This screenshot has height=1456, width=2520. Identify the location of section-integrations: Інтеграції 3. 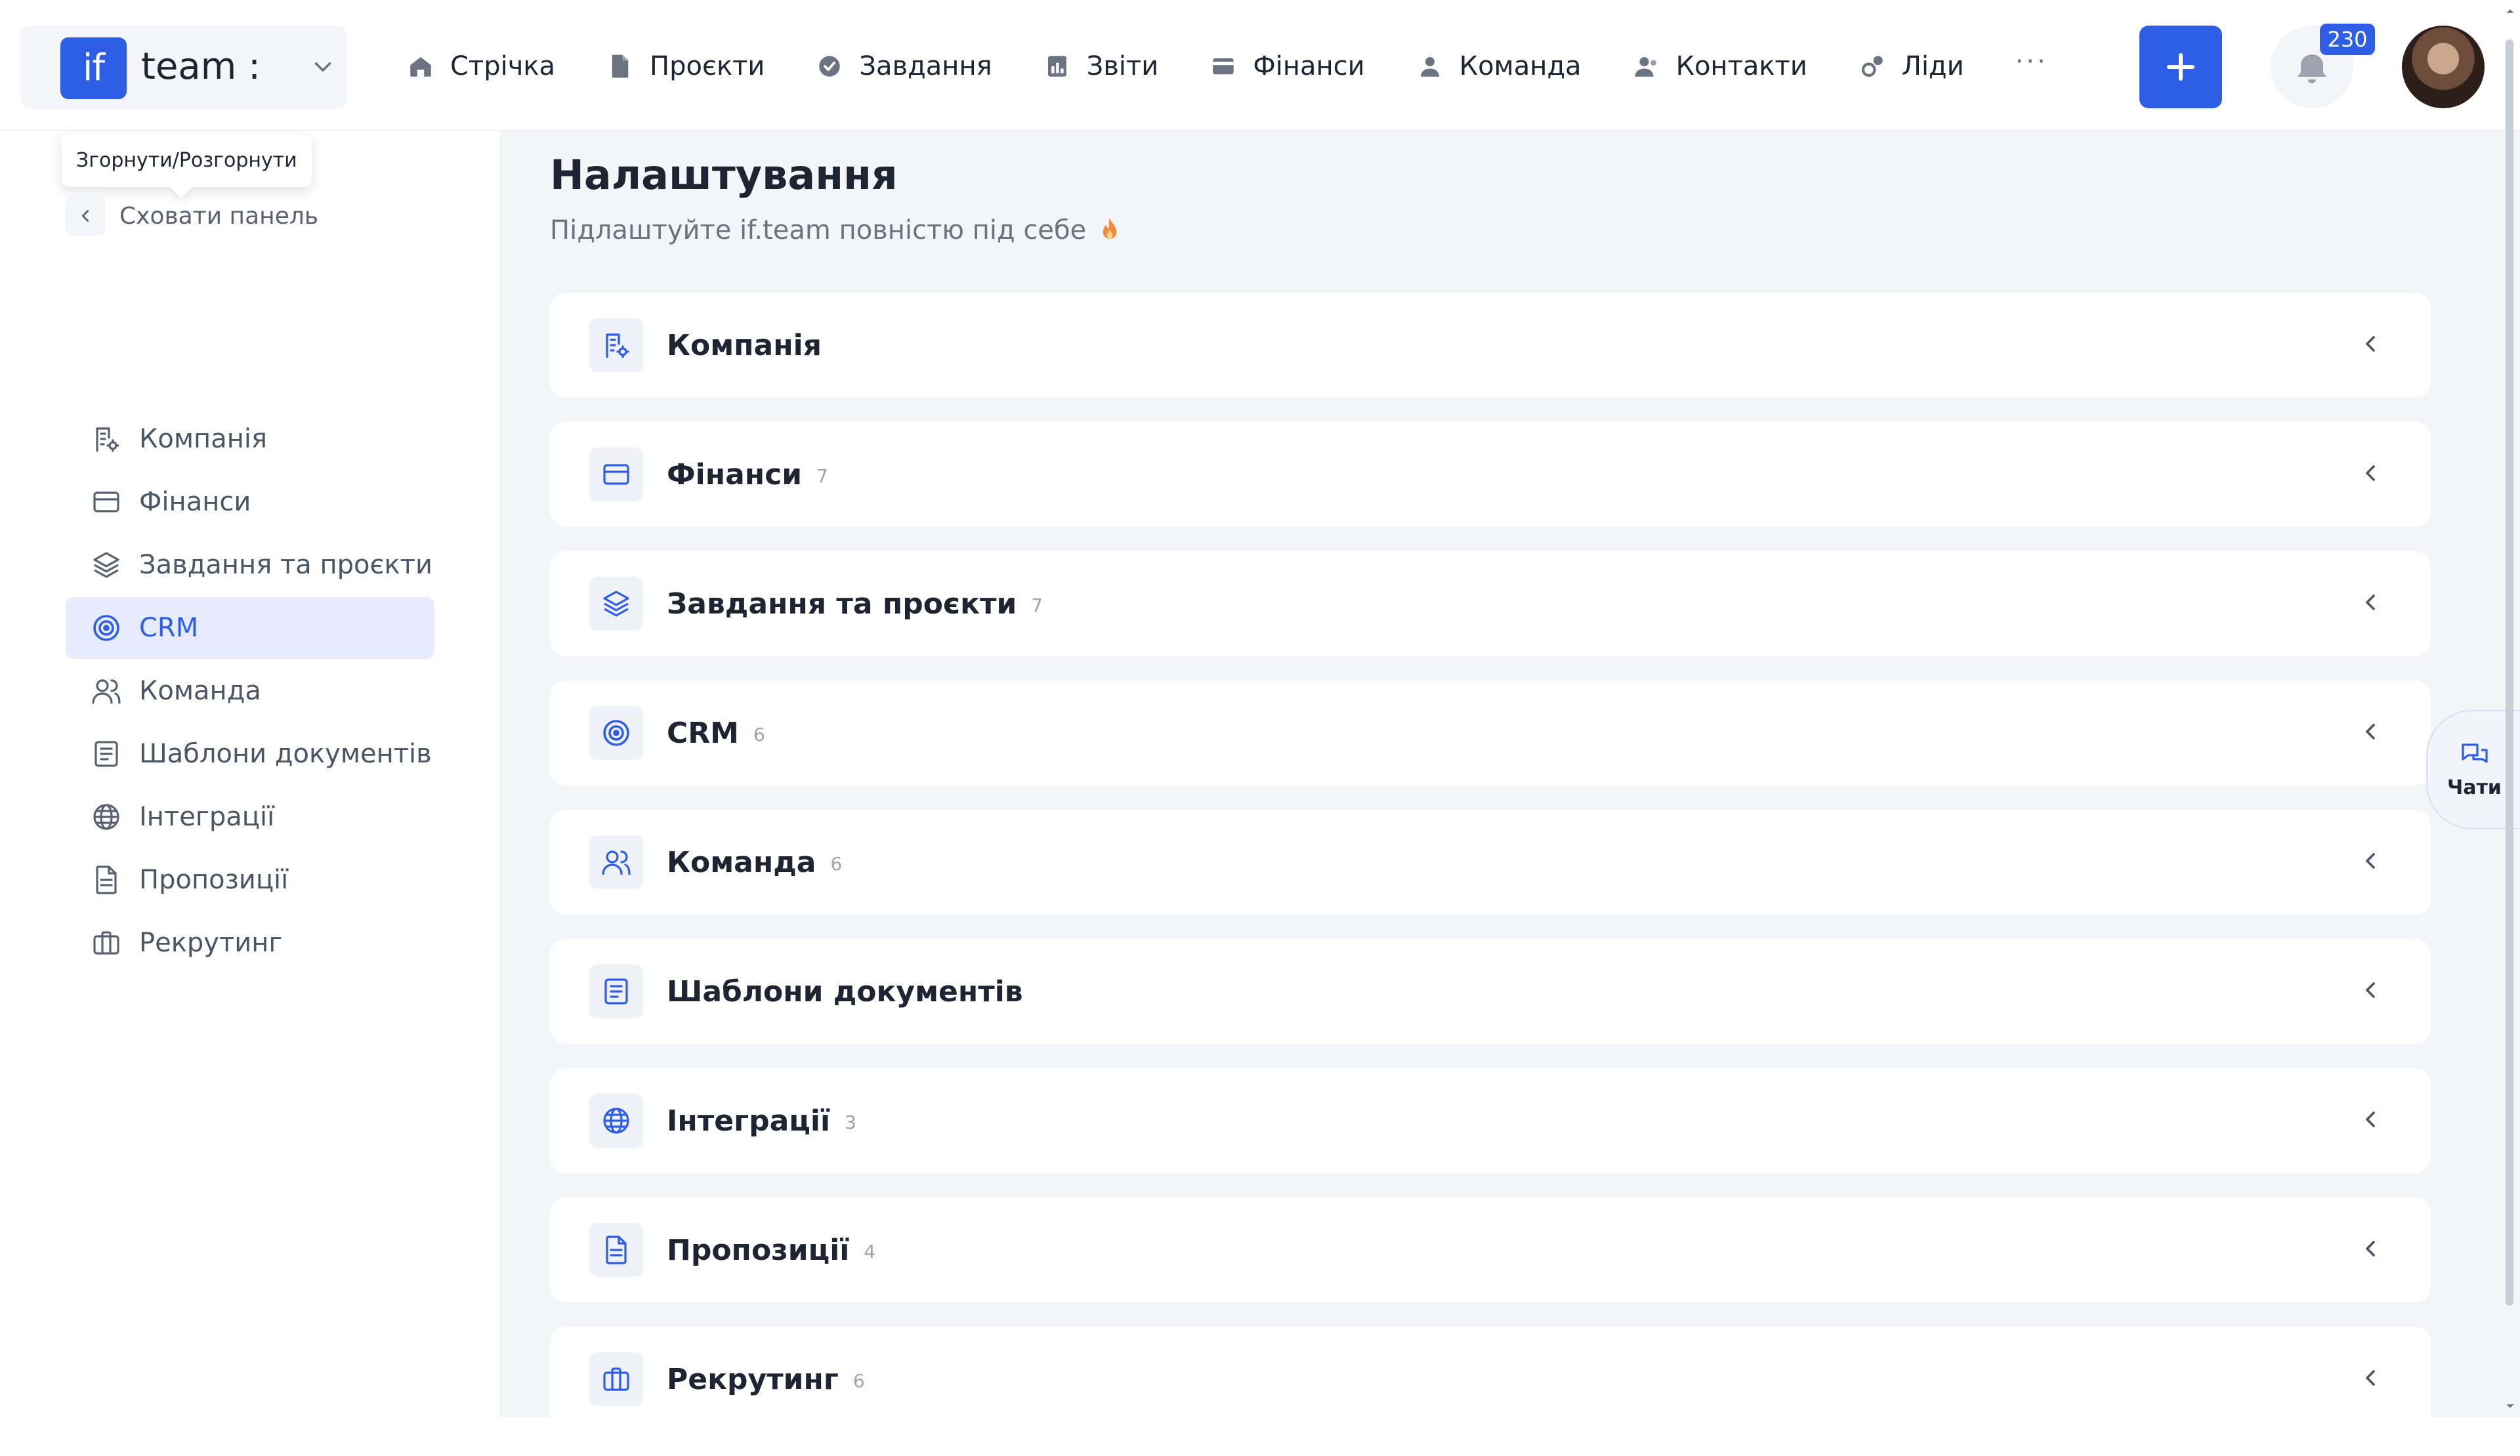
(1490, 1120).